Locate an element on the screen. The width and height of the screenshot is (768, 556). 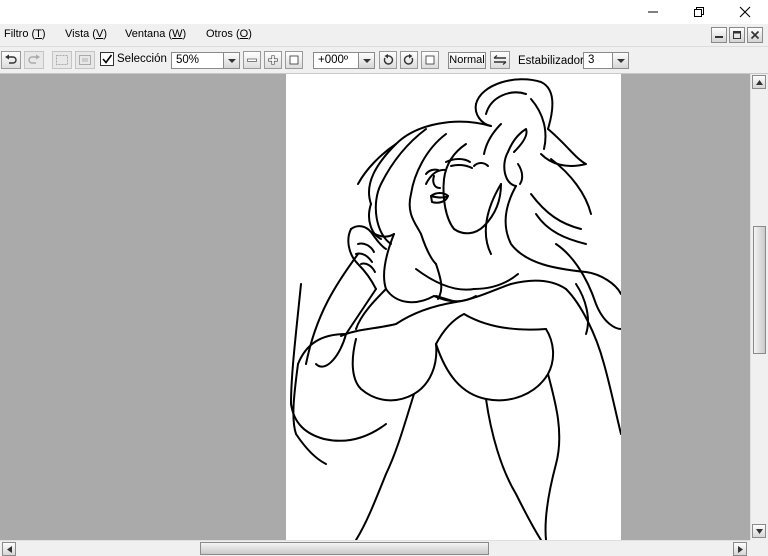
selection-toggle: Selección is located at coordinates (133, 59).